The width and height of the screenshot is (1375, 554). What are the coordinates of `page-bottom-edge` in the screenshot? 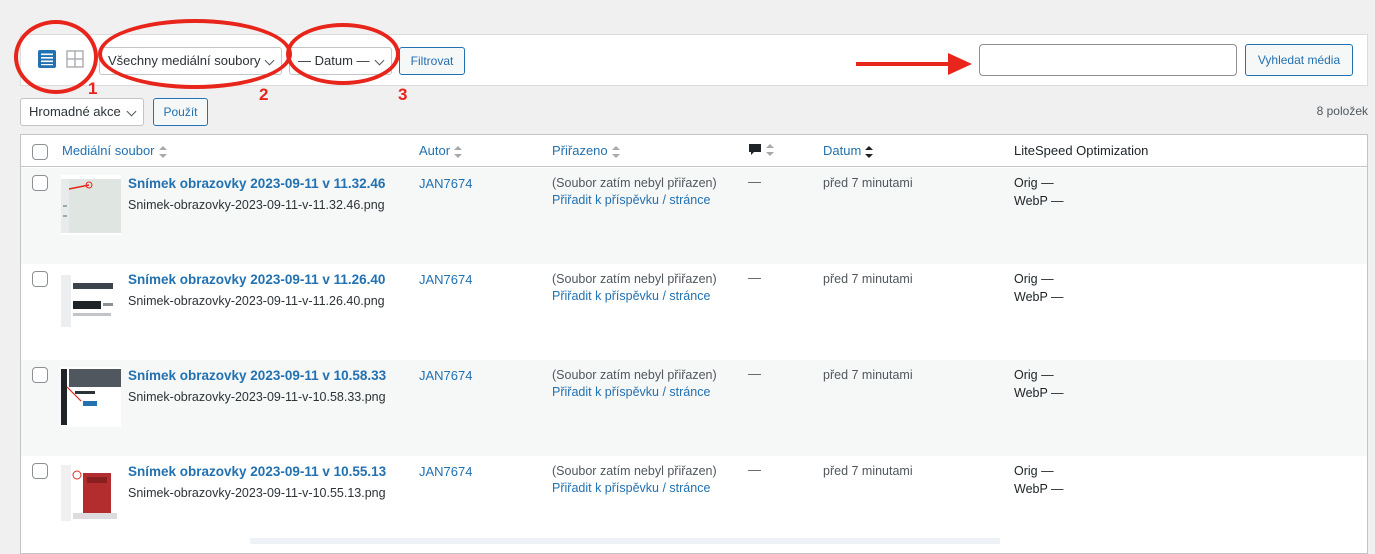 It's located at (625, 541).